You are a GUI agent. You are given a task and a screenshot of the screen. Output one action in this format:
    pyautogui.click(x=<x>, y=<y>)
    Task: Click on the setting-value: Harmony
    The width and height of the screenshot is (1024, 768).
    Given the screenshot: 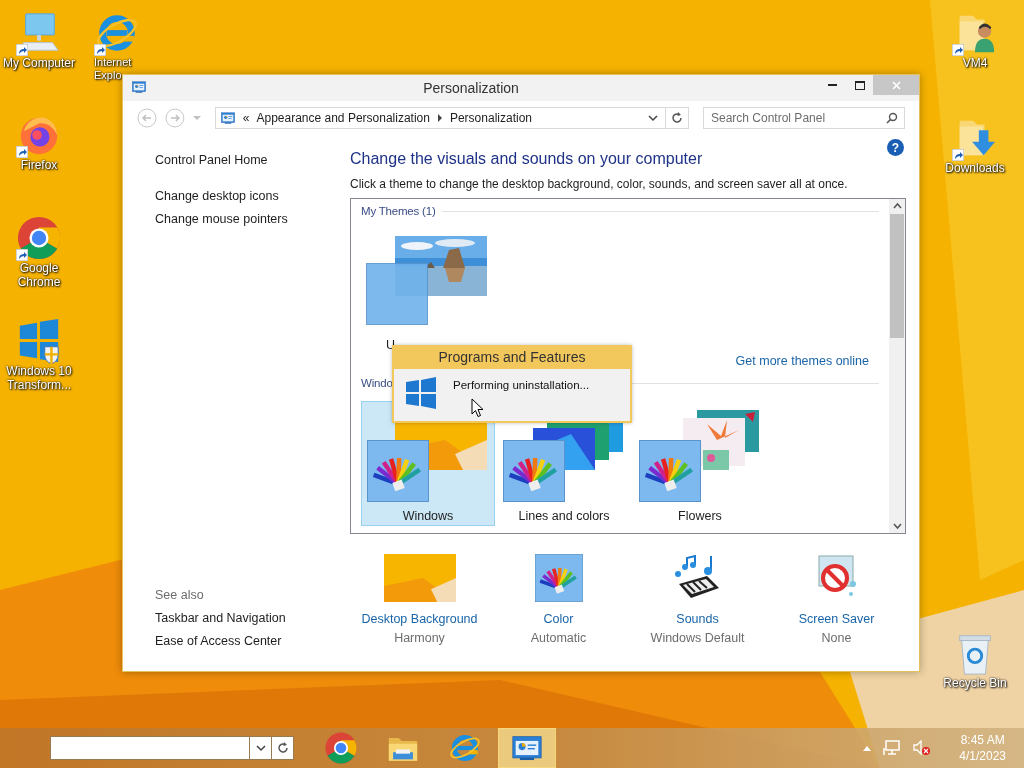 What is the action you would take?
    pyautogui.click(x=419, y=638)
    